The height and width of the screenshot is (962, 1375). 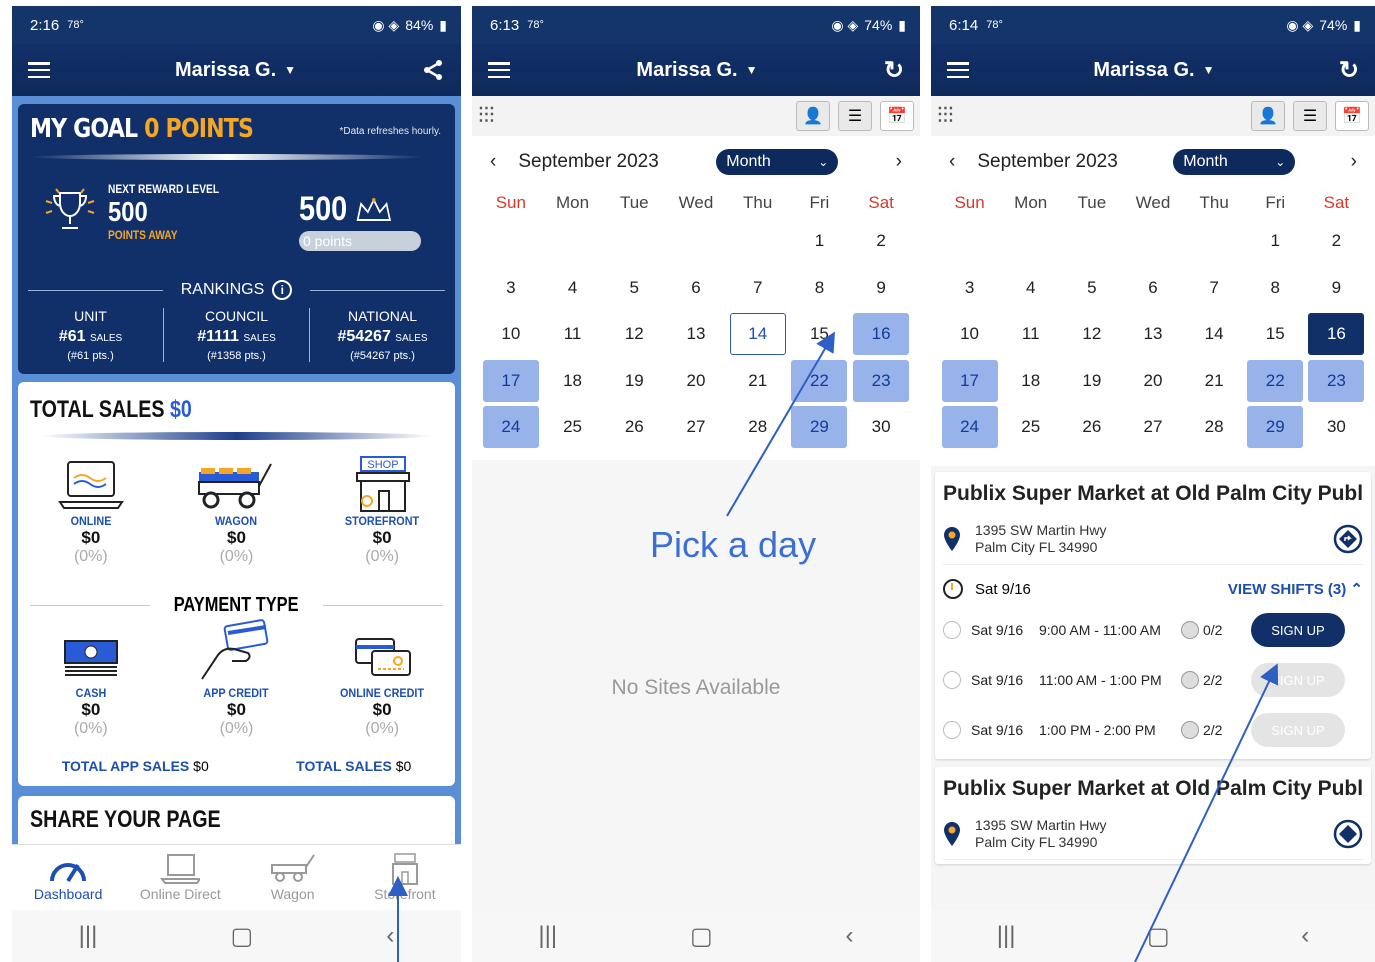 I want to click on share-page-card: SHARE YOUR PAGE, so click(x=236, y=820).